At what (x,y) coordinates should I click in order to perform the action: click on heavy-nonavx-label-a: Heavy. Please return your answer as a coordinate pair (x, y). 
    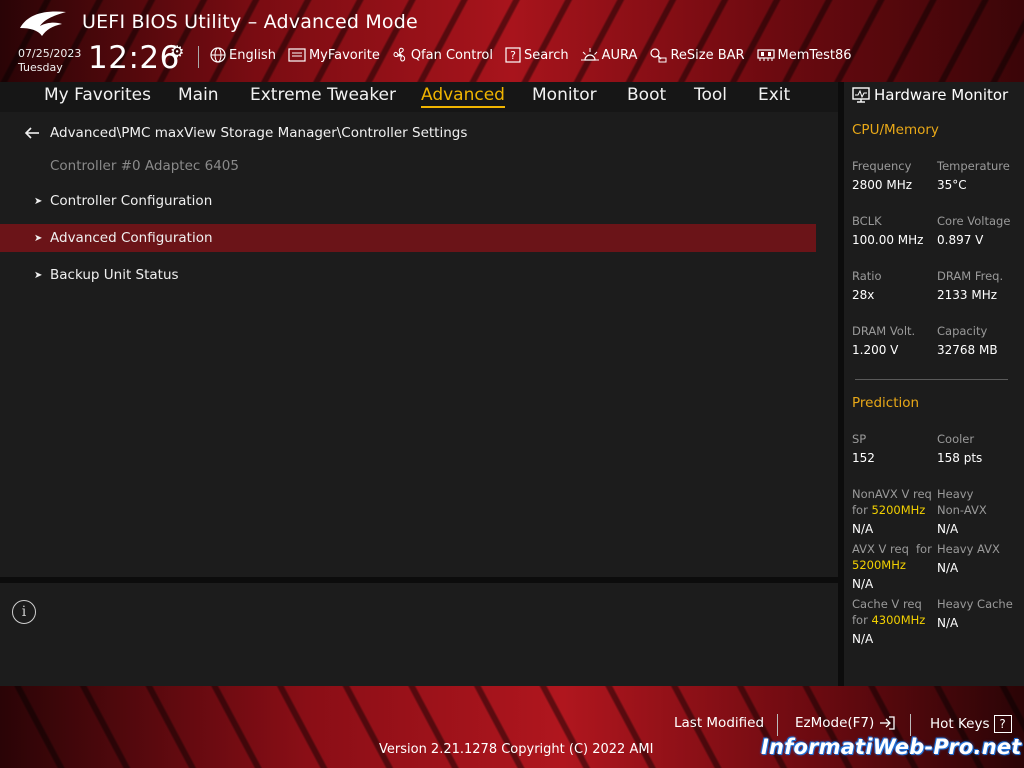
    Looking at the image, I should click on (955, 494).